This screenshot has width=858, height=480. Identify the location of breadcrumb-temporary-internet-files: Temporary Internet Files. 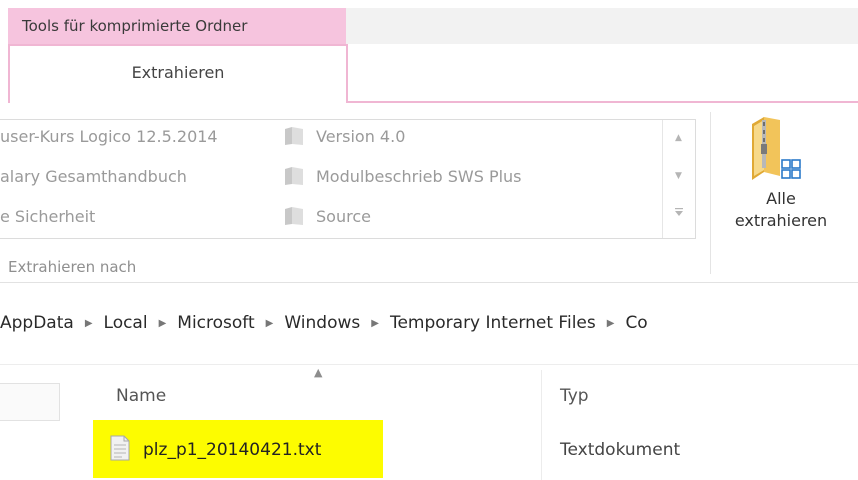
(493, 323).